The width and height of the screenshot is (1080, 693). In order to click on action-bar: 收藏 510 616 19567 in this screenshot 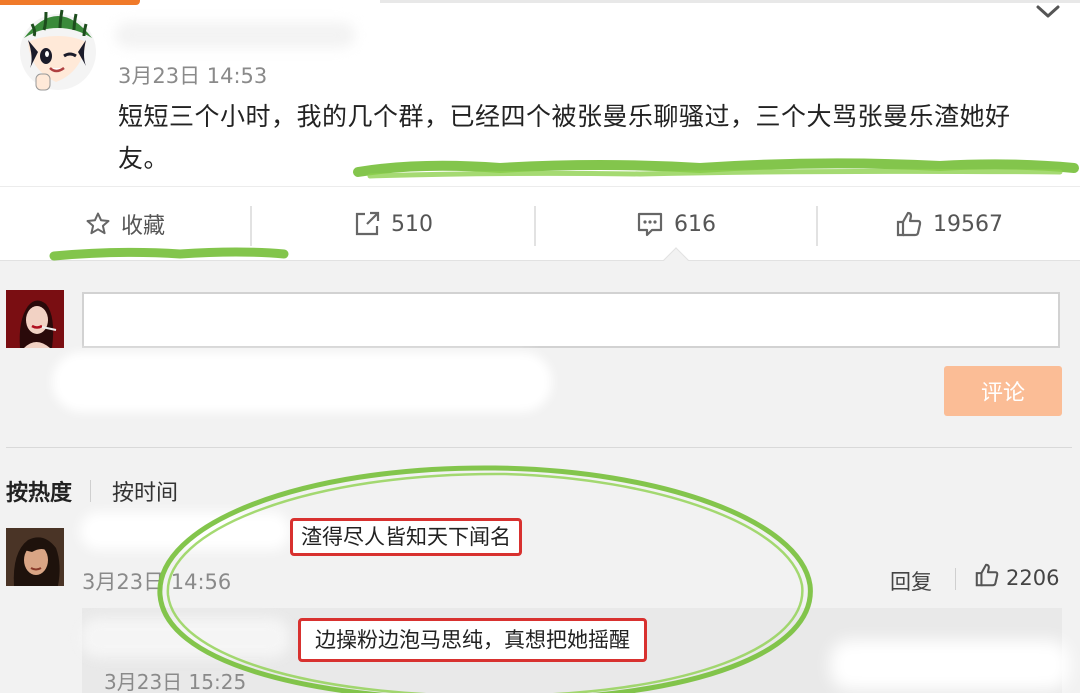, I will do `click(540, 224)`.